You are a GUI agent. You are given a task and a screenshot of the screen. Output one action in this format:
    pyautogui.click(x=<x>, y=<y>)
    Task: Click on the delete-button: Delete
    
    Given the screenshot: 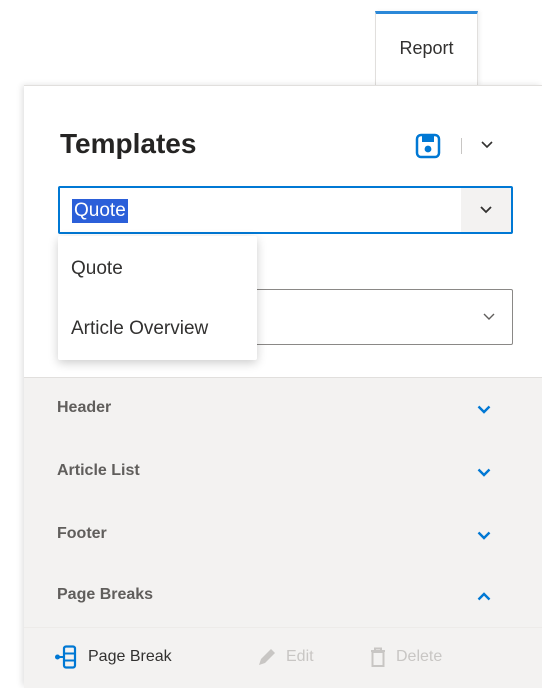 What is the action you would take?
    pyautogui.click(x=405, y=657)
    